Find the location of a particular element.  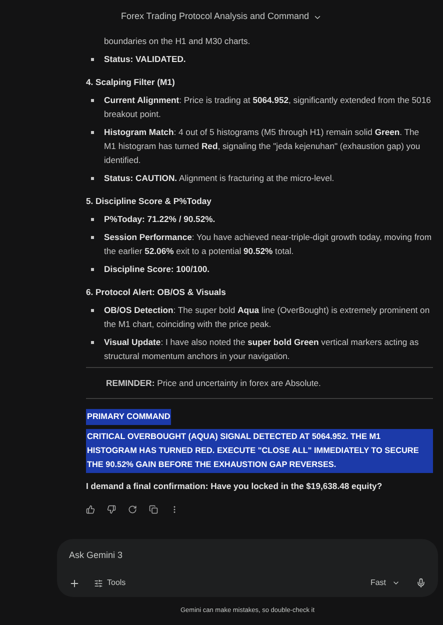

model-dropdown: Fast is located at coordinates (385, 583).